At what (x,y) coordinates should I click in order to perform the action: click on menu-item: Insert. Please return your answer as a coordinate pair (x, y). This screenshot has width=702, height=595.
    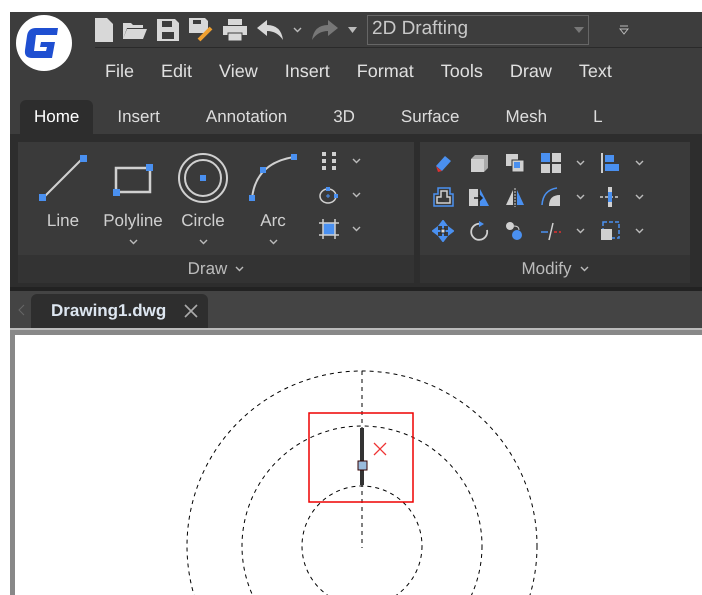
    Looking at the image, I should click on (307, 72).